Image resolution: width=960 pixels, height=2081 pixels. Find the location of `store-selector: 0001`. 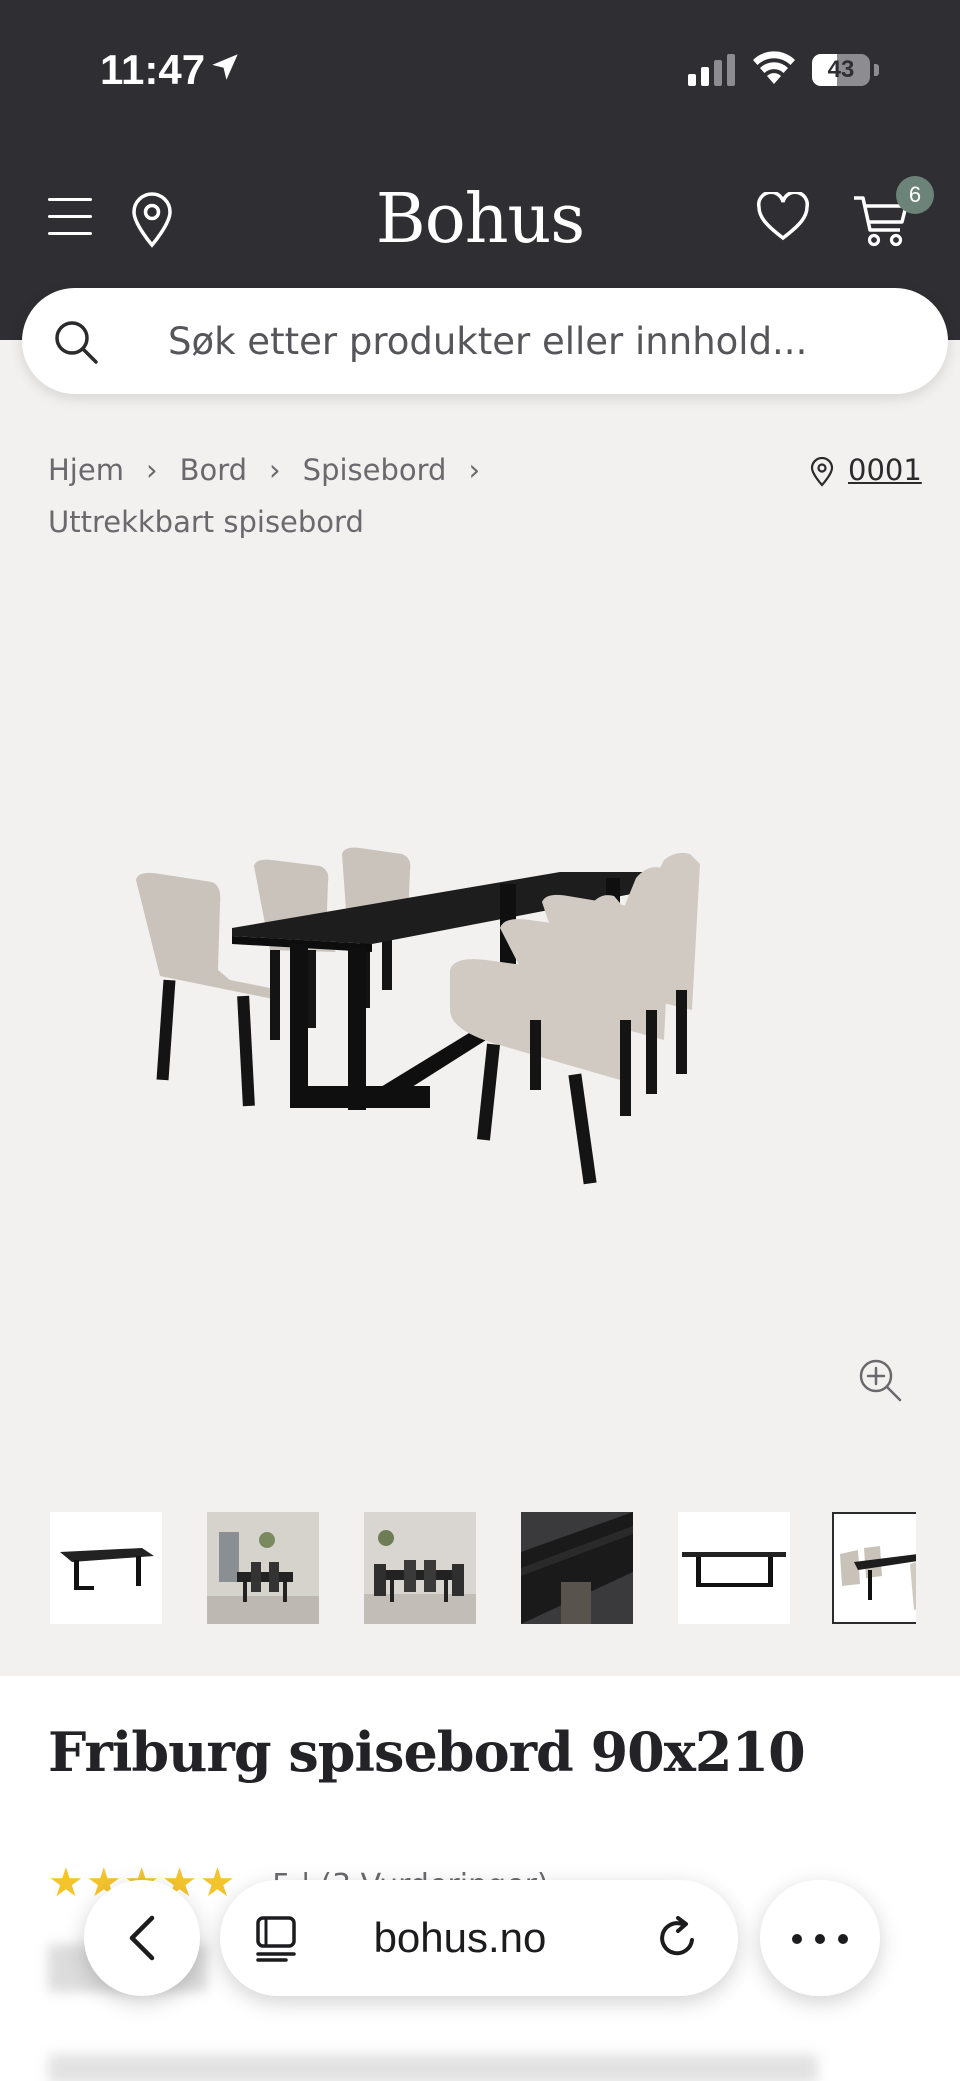

store-selector: 0001 is located at coordinates (866, 470).